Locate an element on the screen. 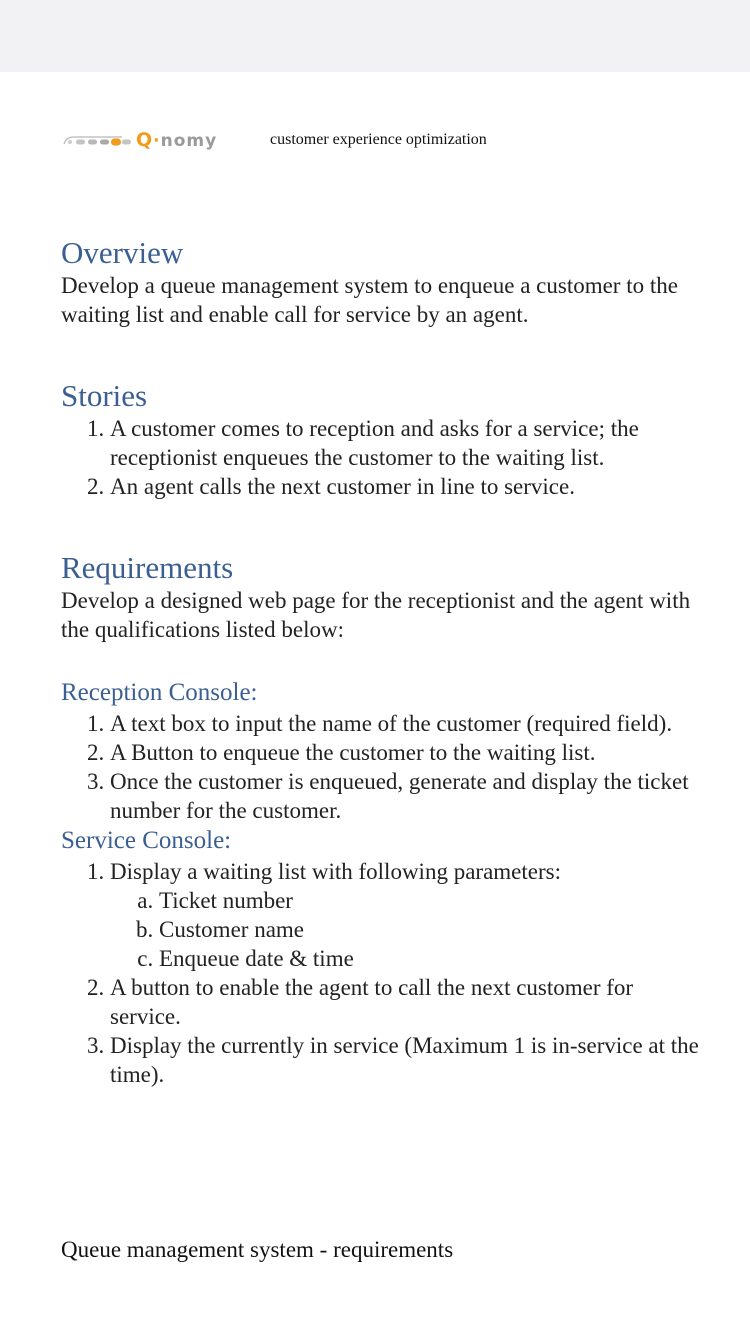  overview-heading: Overview is located at coordinates (122, 252).